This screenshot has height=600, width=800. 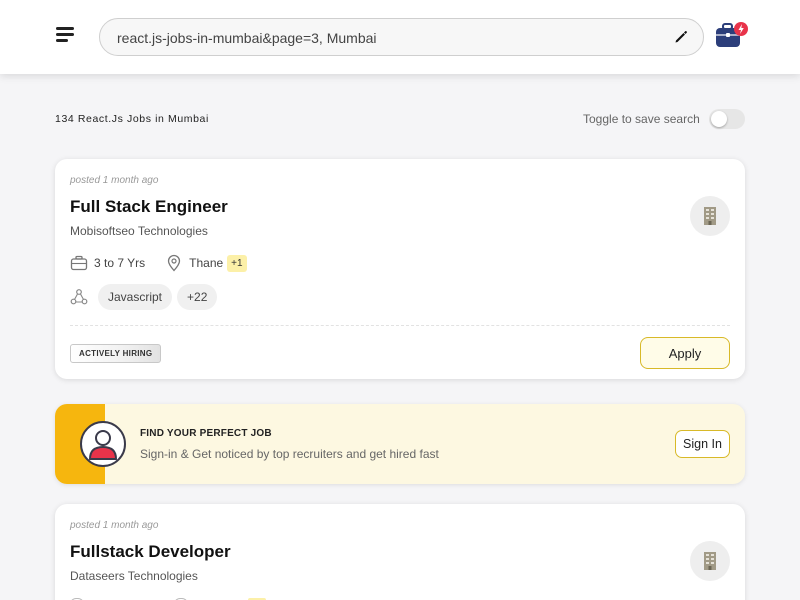 I want to click on job-title: Fullstack Developer, so click(x=150, y=552).